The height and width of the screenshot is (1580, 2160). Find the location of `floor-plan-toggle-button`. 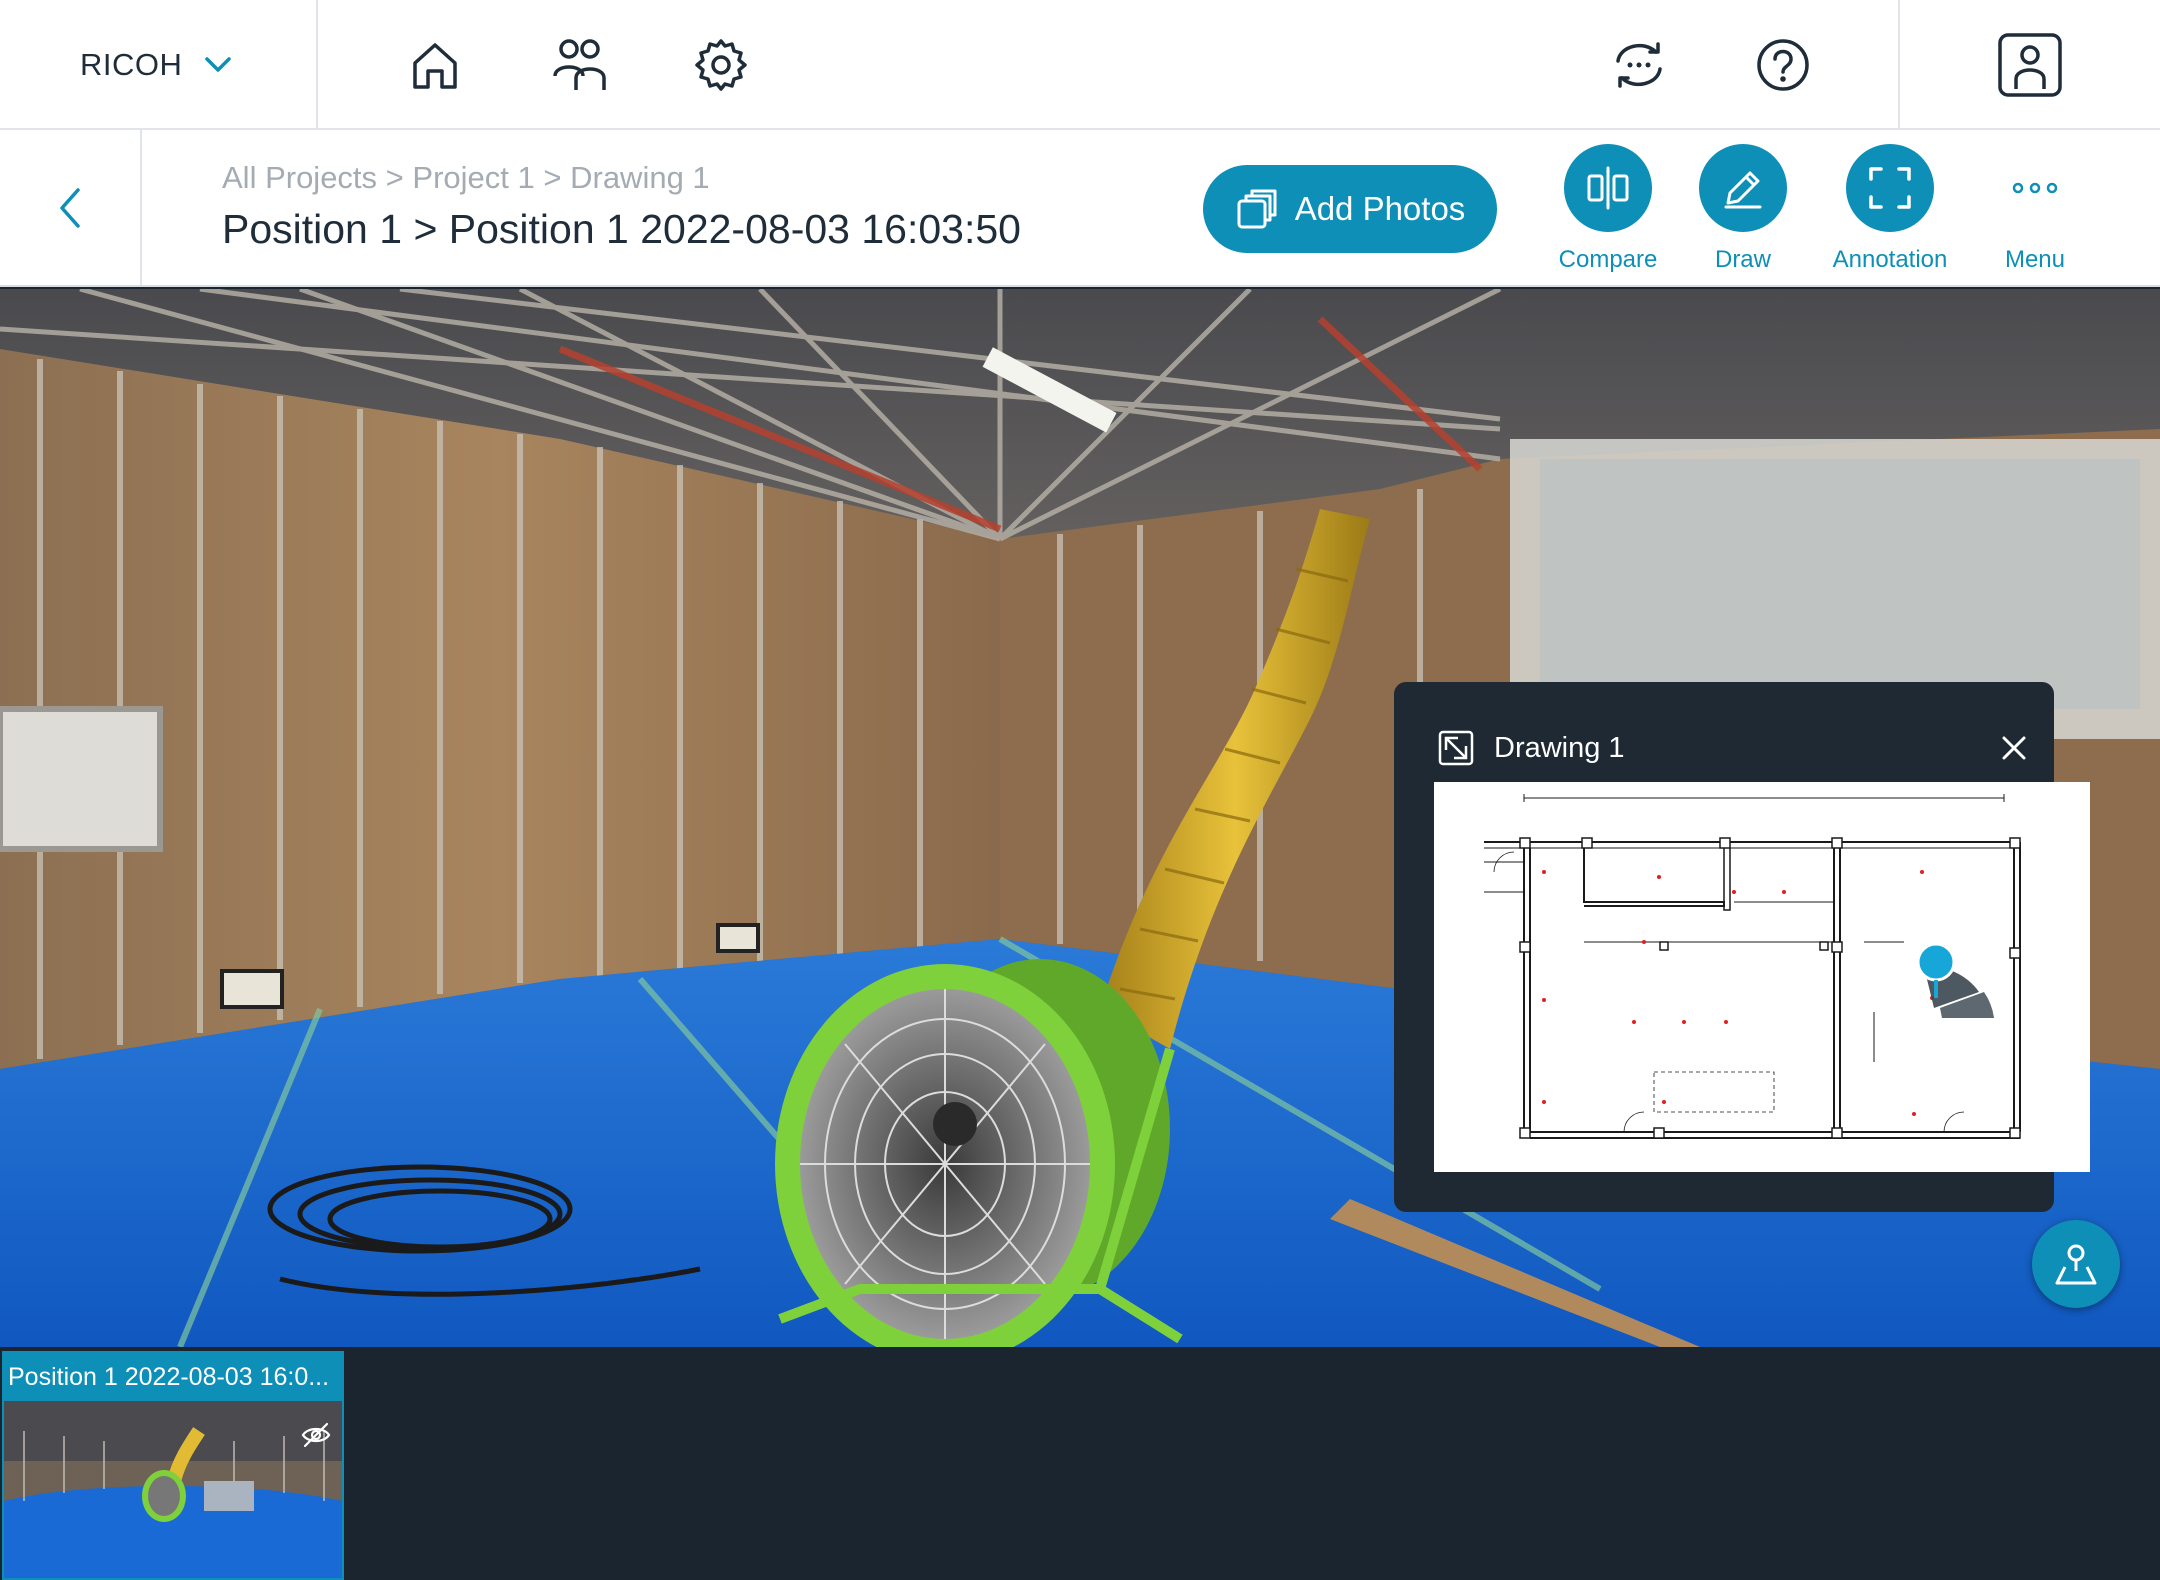

floor-plan-toggle-button is located at coordinates (2076, 1264).